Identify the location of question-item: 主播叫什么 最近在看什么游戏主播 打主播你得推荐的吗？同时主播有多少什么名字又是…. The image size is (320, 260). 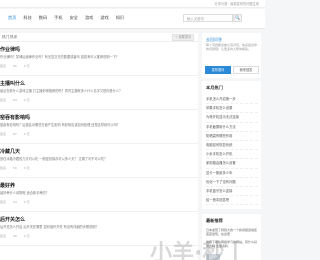
(99, 93).